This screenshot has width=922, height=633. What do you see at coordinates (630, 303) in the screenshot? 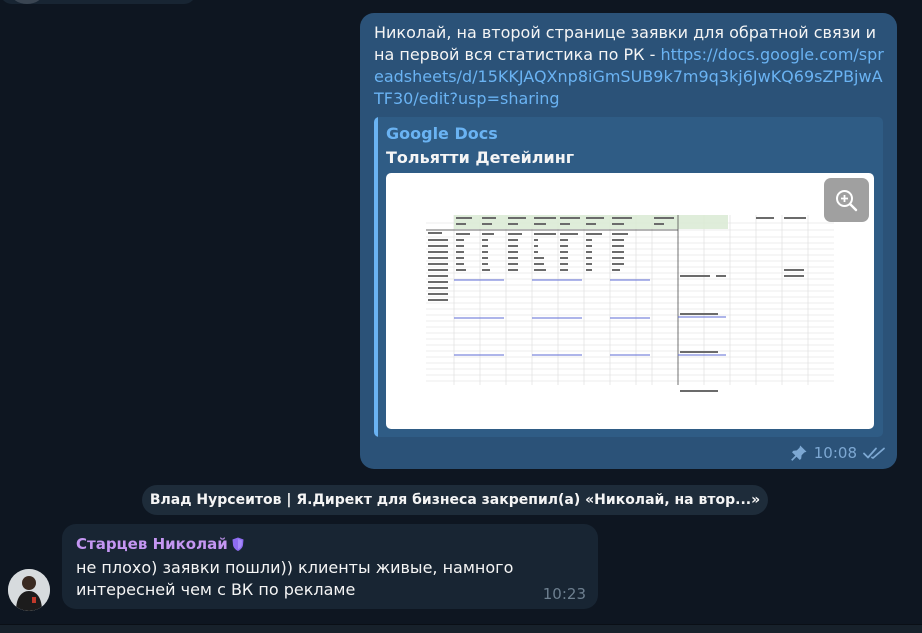
I see `spreadsheet-thumbnail` at bounding box center [630, 303].